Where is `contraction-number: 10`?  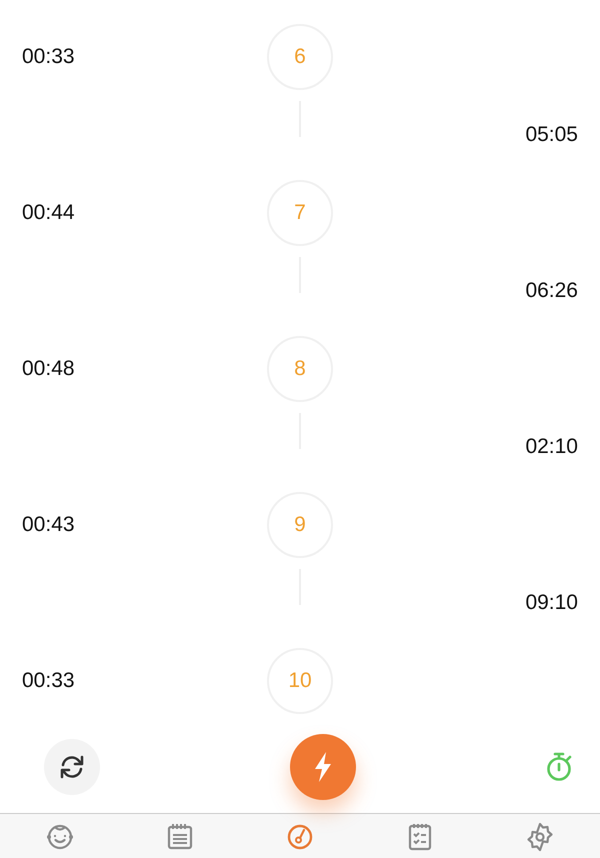 contraction-number: 10 is located at coordinates (300, 681).